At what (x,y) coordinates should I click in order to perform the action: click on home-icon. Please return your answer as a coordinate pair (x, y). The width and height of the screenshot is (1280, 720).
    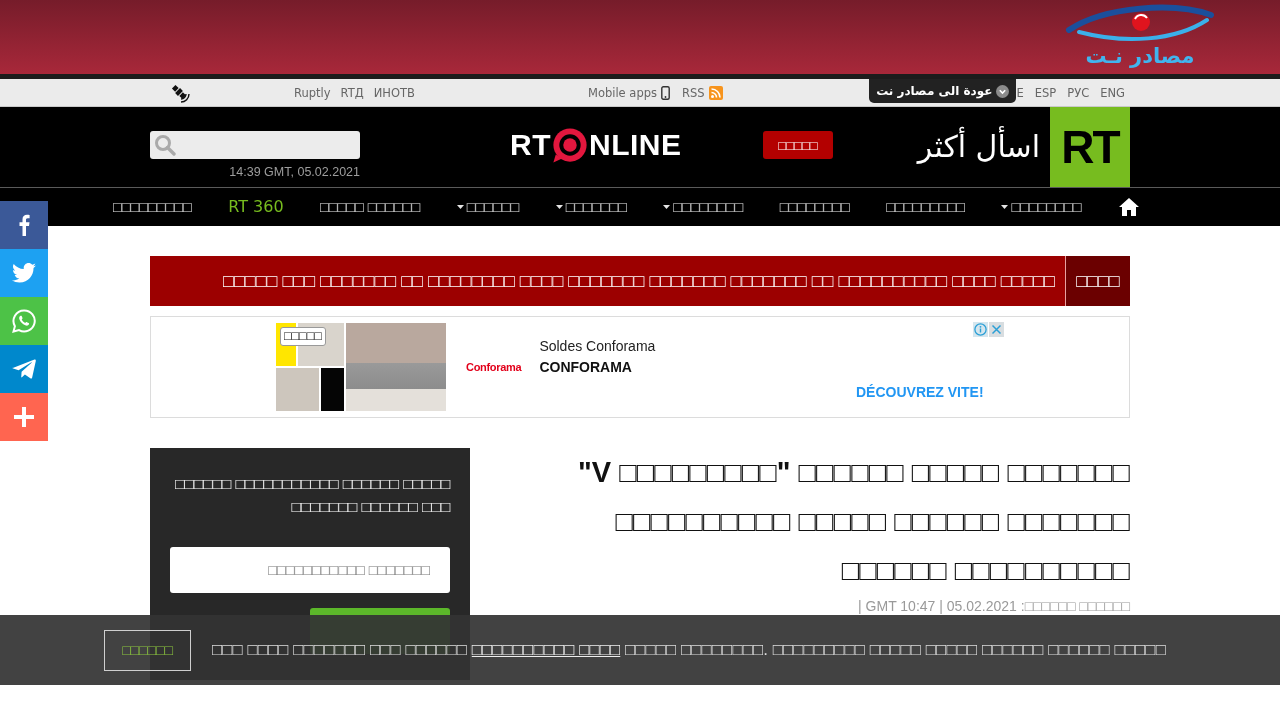
    Looking at the image, I should click on (1128, 207).